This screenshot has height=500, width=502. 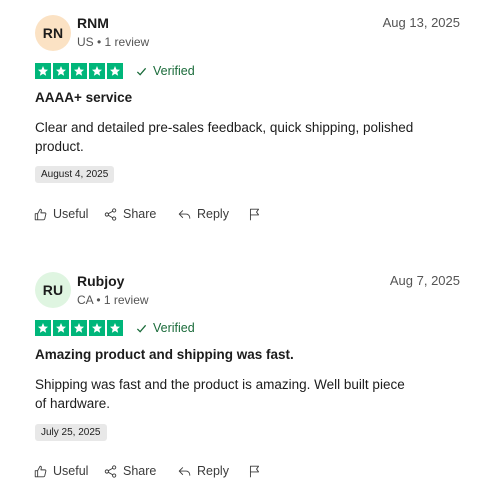 I want to click on review-date: Aug 13, 2025, so click(x=421, y=22).